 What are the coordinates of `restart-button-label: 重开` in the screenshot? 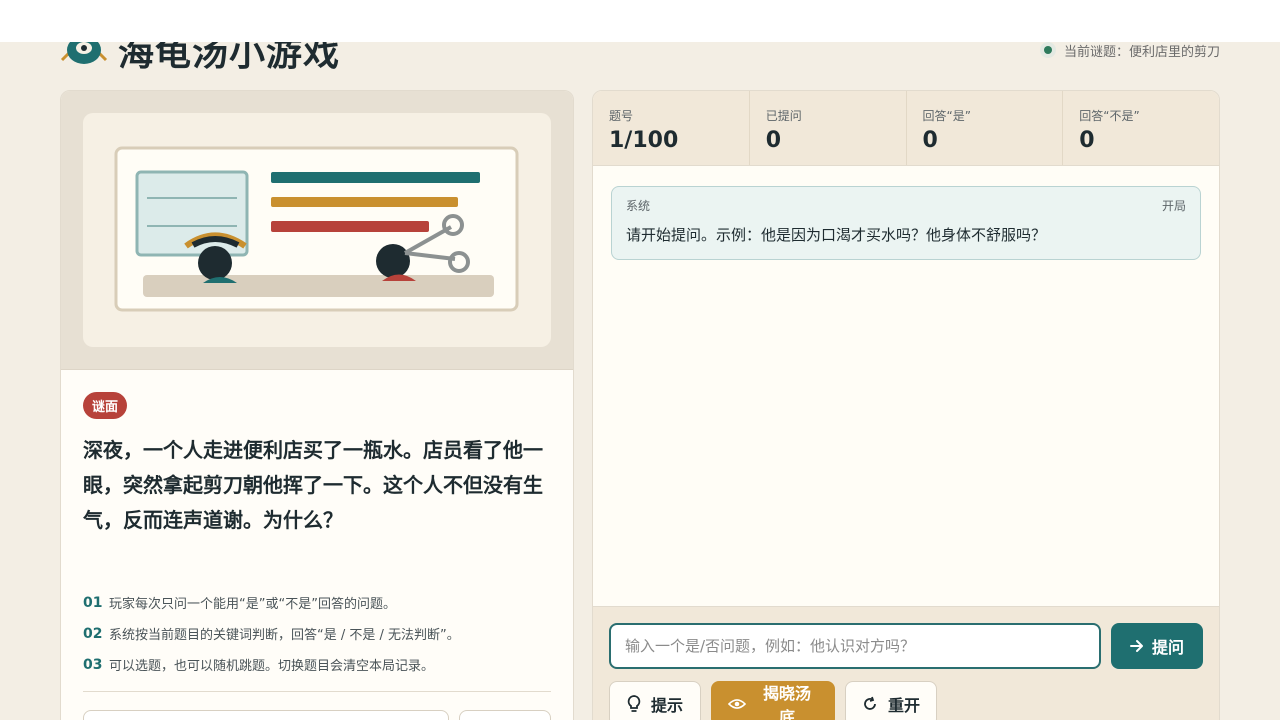 It's located at (904, 705).